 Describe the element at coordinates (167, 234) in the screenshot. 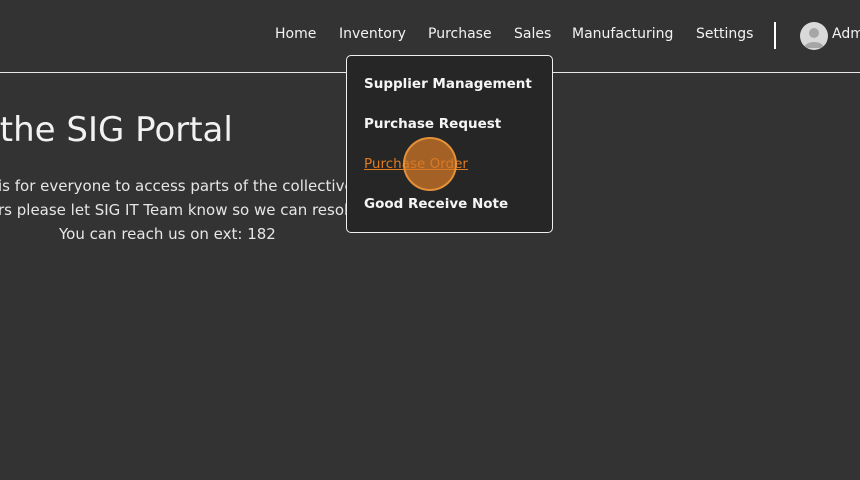

I see `intro-line-3: You can reach us on ext: 182` at that location.